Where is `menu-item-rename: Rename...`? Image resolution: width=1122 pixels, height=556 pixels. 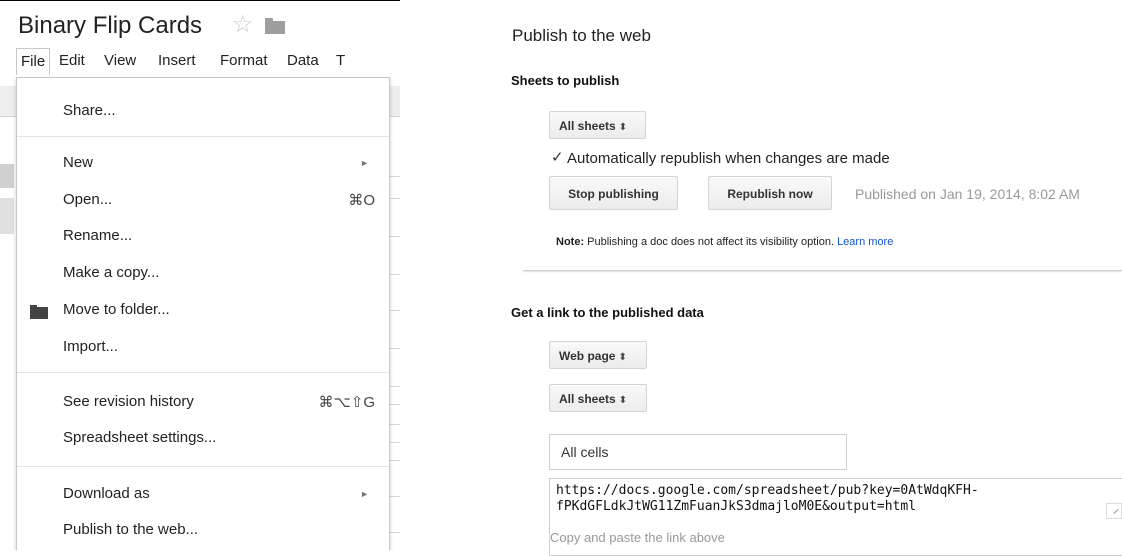
menu-item-rename: Rename... is located at coordinates (97, 235).